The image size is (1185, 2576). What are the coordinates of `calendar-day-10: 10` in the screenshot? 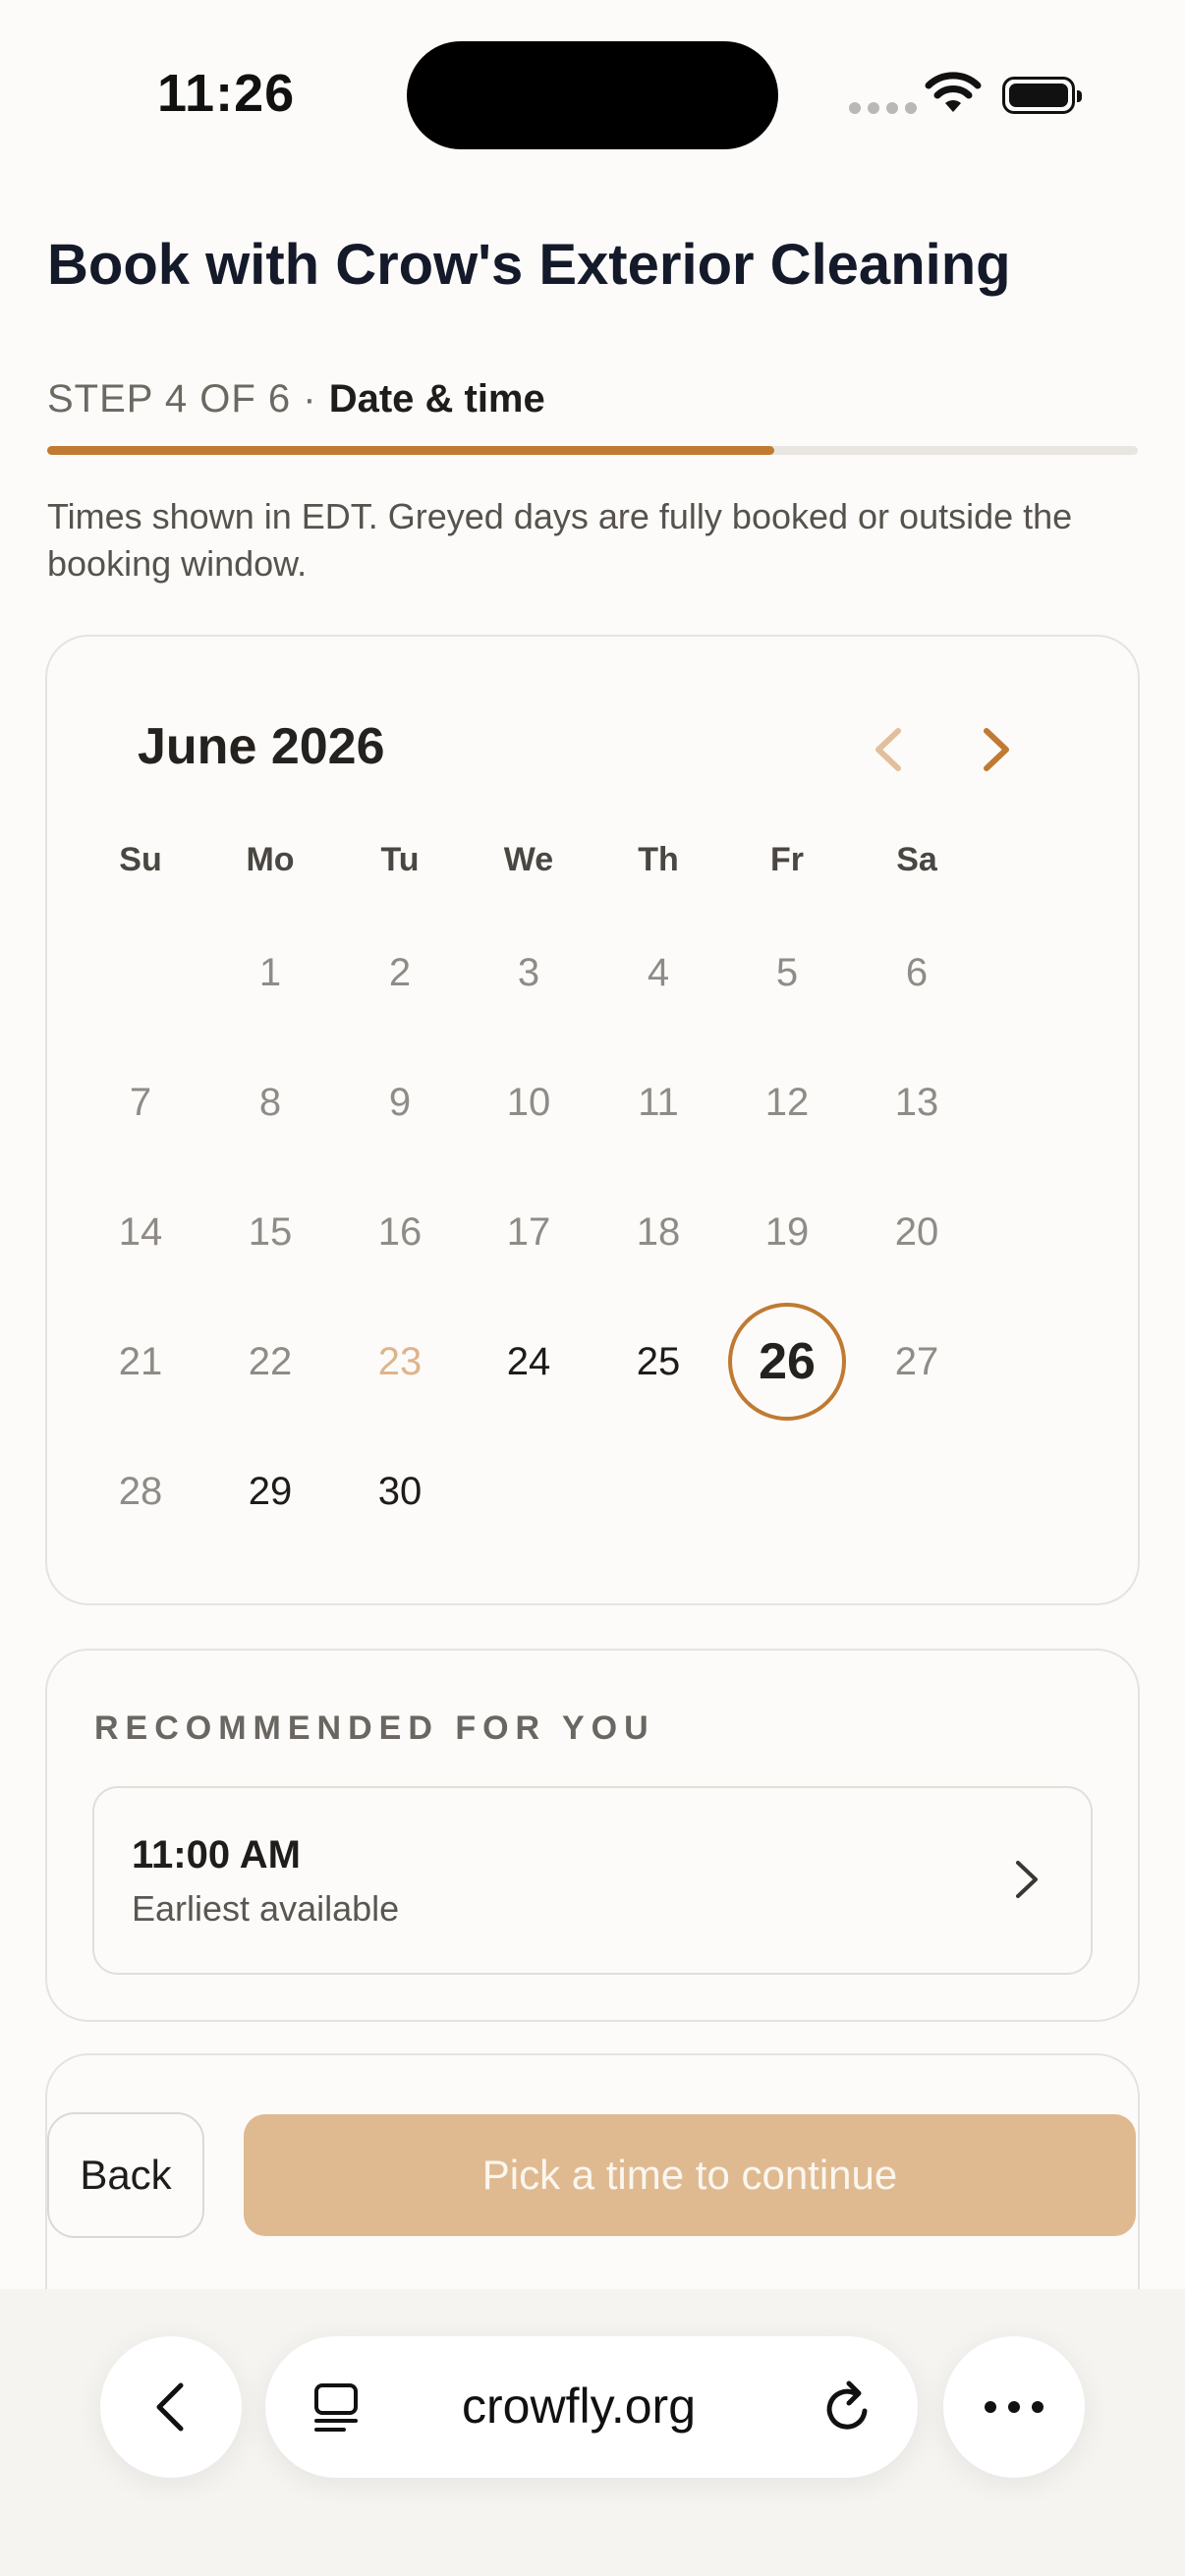 It's located at (528, 1102).